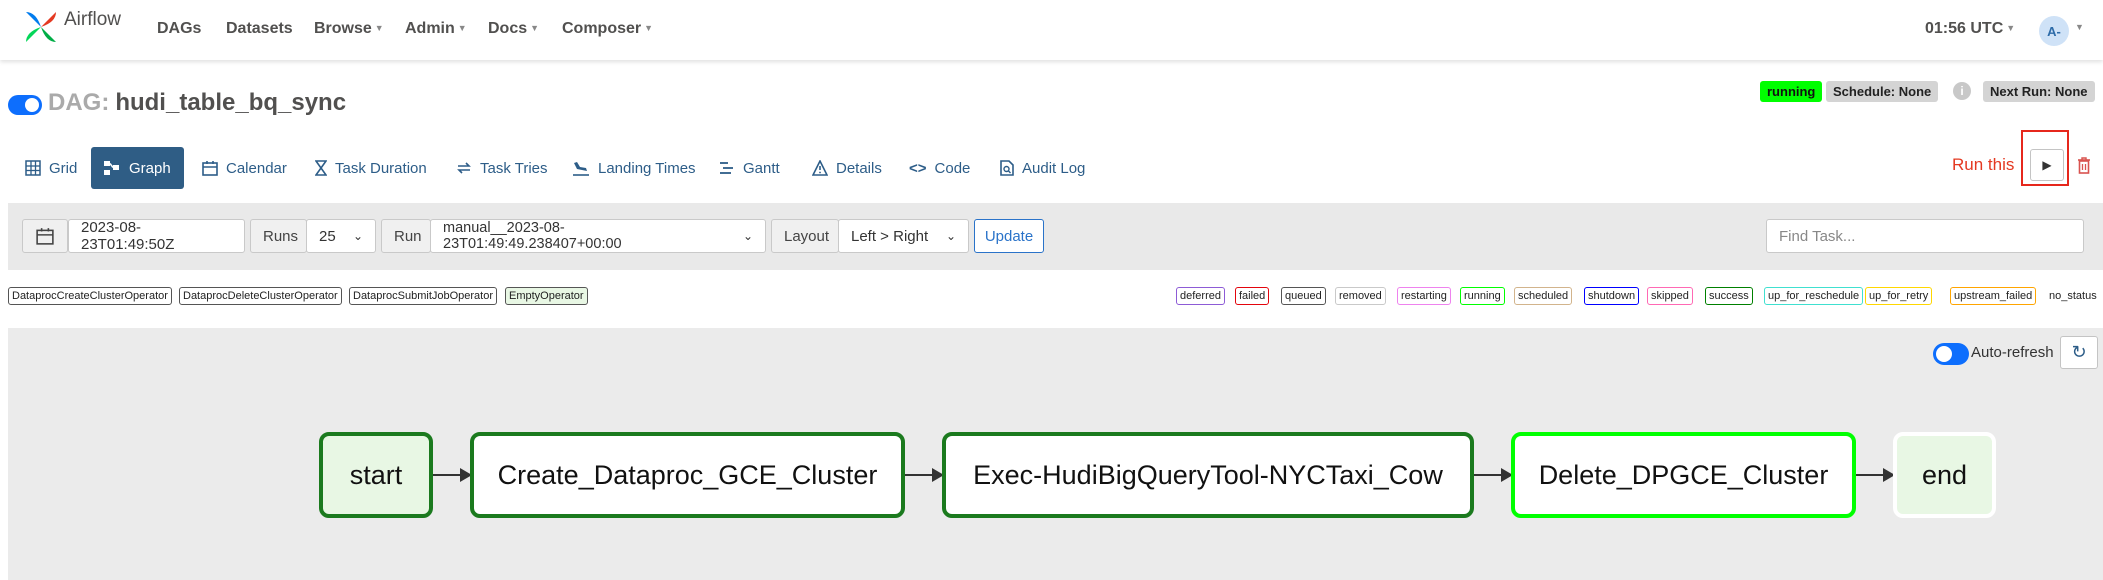 This screenshot has height=580, width=2103. What do you see at coordinates (1983, 164) in the screenshot?
I see `run-this-annotation: Run this` at bounding box center [1983, 164].